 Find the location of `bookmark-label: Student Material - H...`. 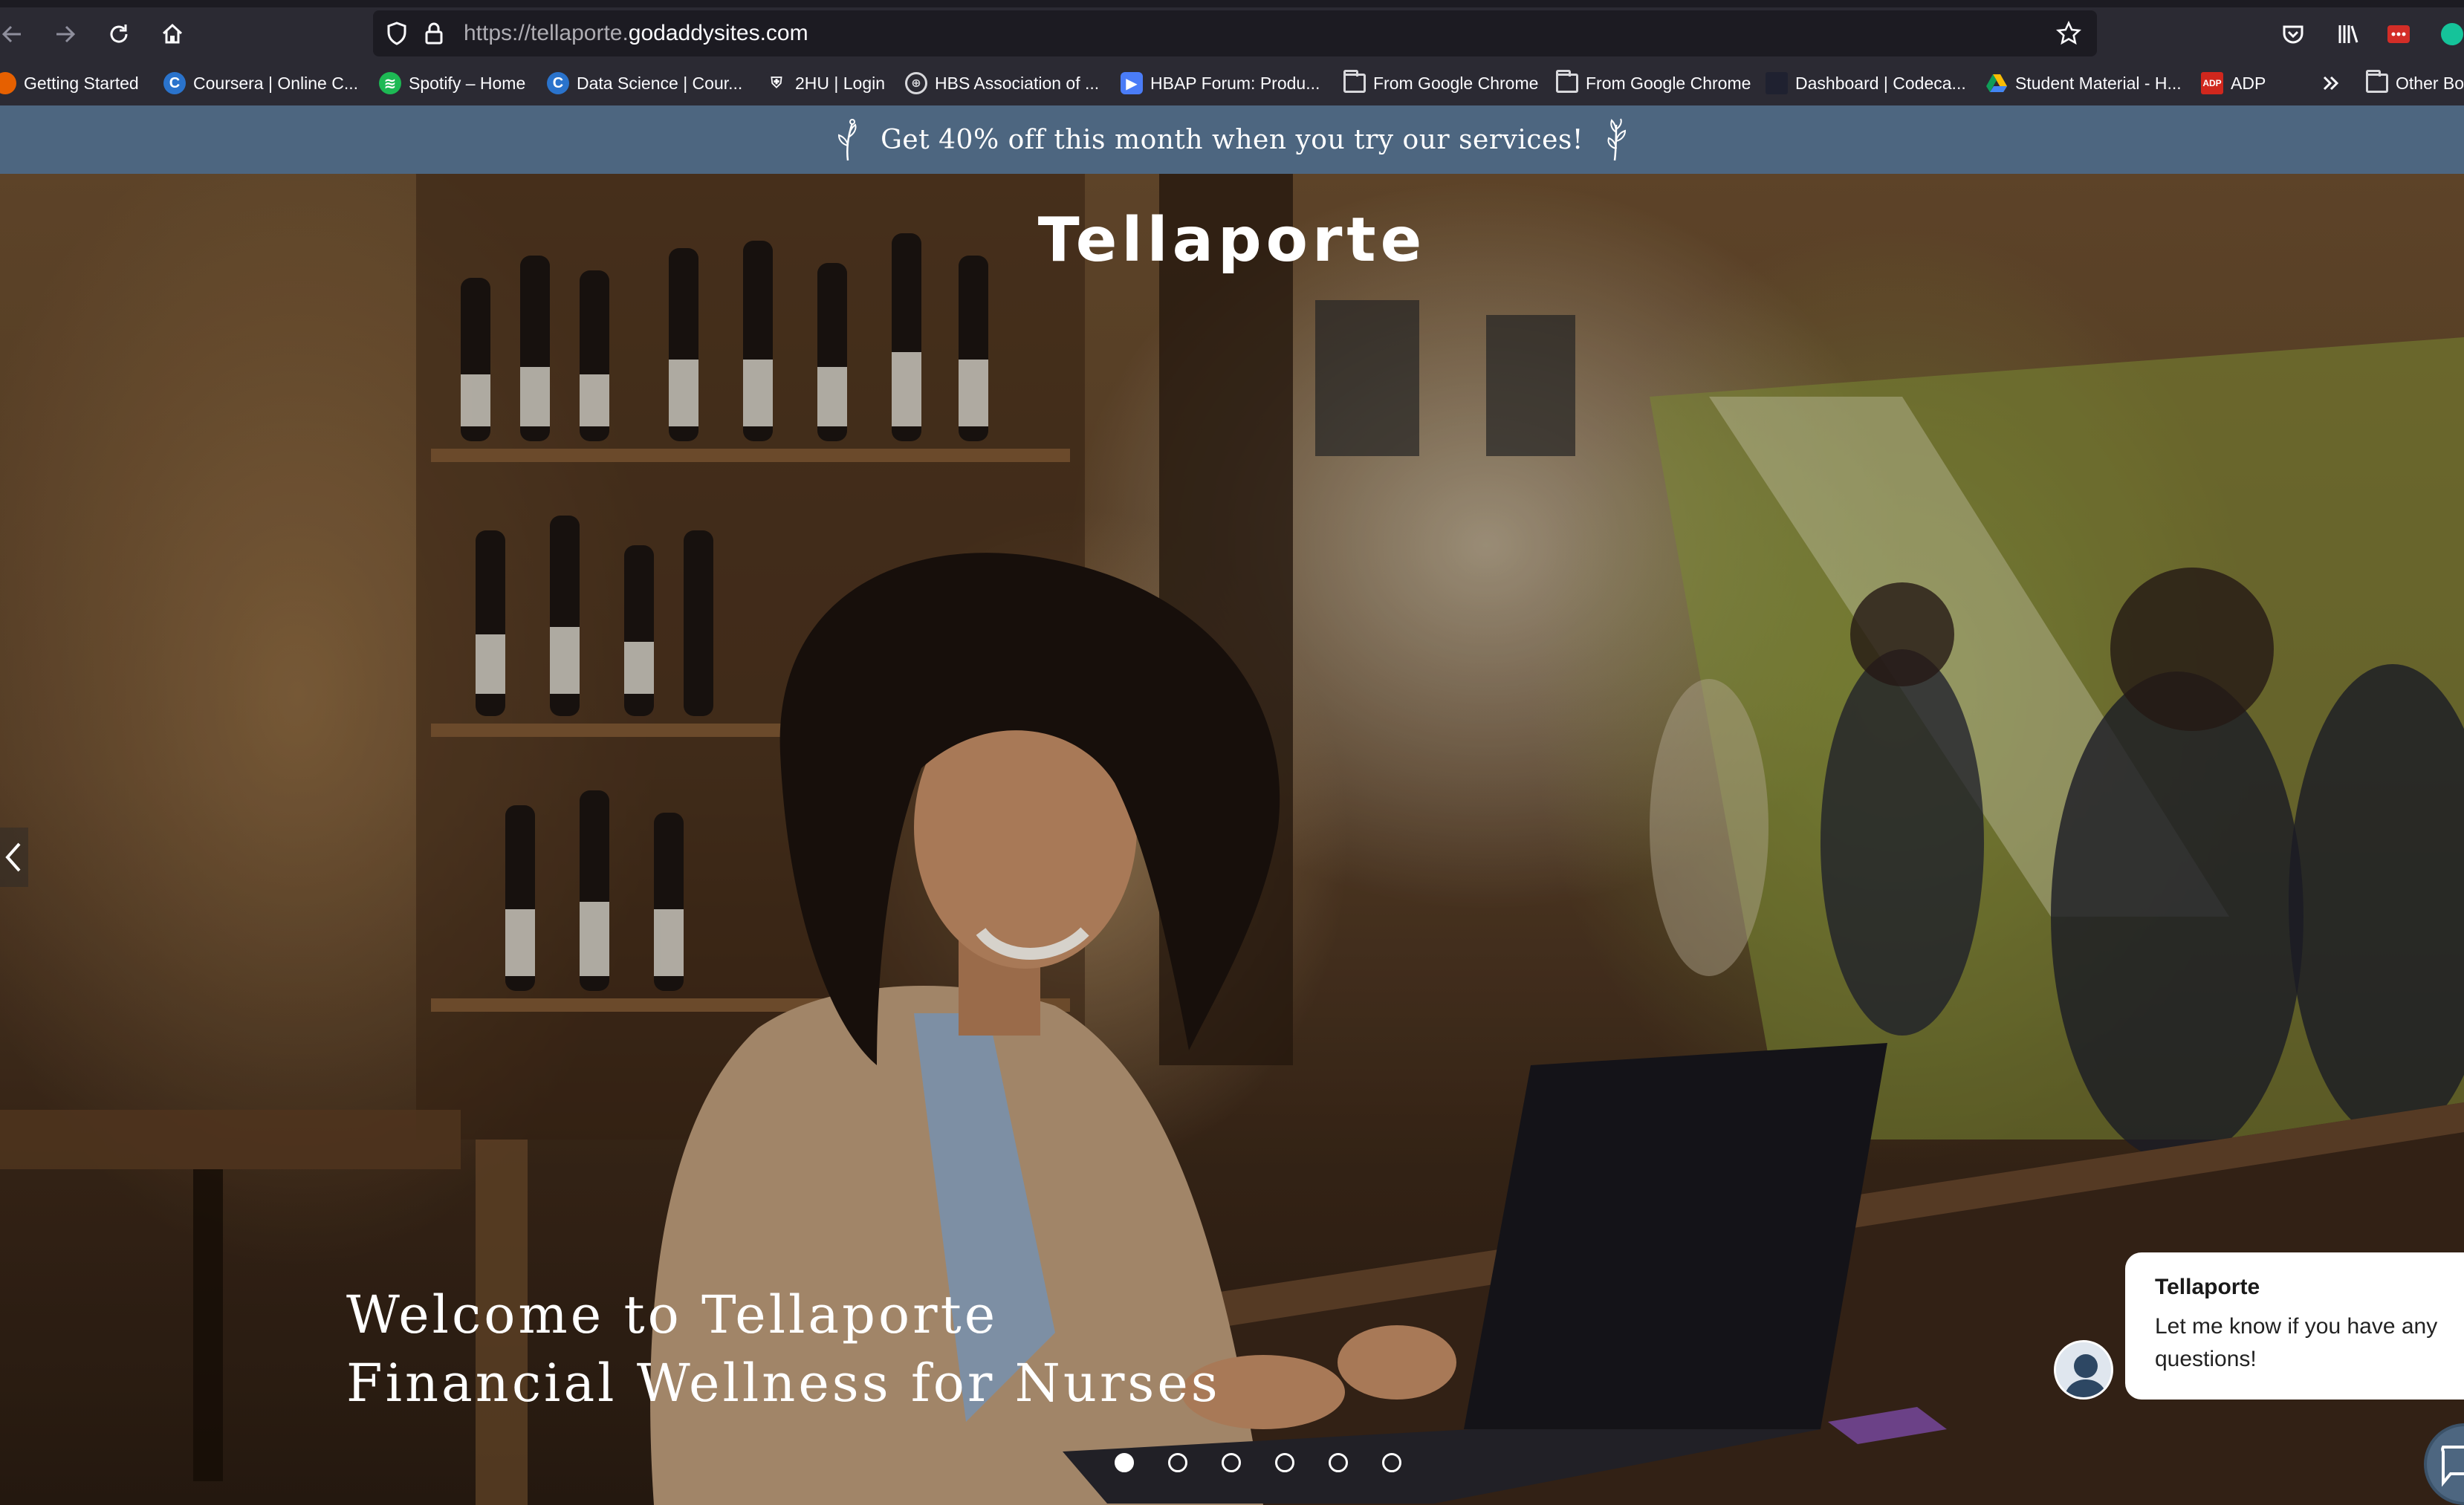

bookmark-label: Student Material - H... is located at coordinates (2098, 83).